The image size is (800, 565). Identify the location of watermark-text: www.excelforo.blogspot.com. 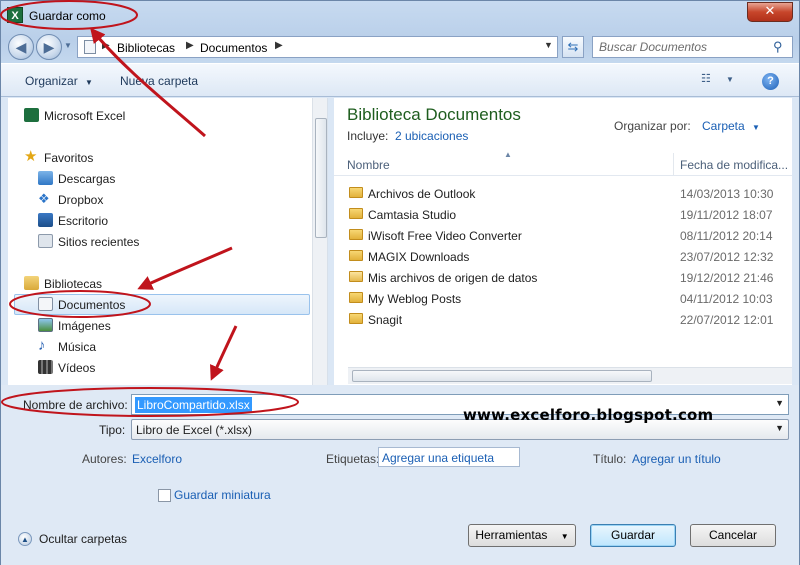
(588, 415).